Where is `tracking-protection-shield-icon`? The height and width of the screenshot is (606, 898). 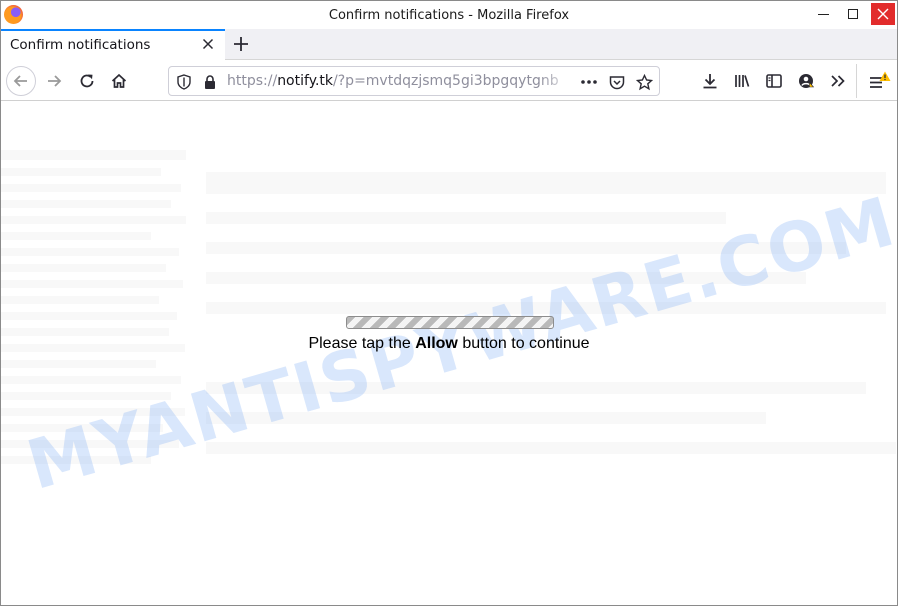 tracking-protection-shield-icon is located at coordinates (184, 82).